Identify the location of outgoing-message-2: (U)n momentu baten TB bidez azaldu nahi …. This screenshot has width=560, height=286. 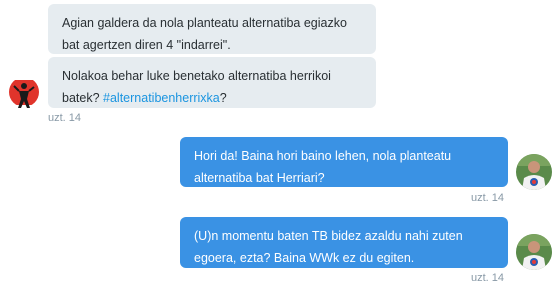
(344, 242).